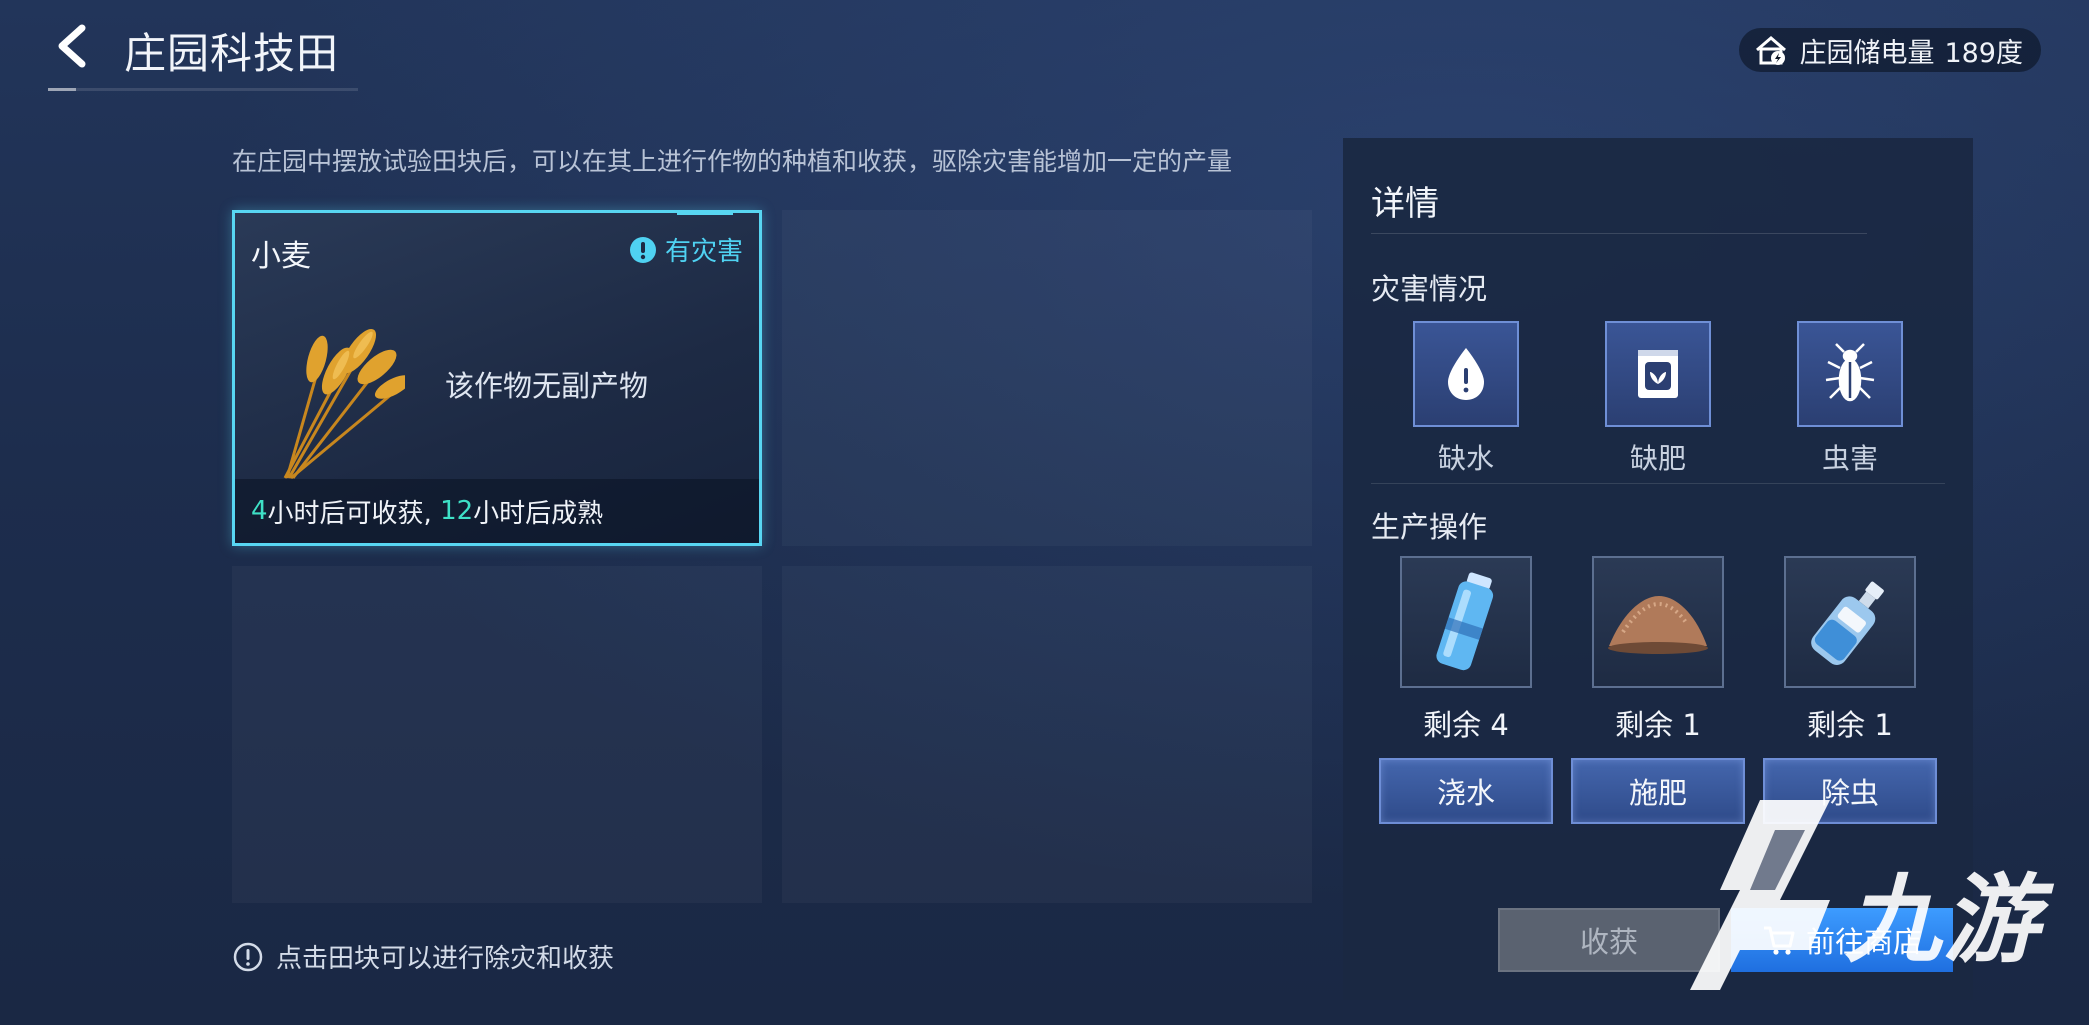 The width and height of the screenshot is (2089, 1025). I want to click on harvest-button: 收获, so click(1609, 940).